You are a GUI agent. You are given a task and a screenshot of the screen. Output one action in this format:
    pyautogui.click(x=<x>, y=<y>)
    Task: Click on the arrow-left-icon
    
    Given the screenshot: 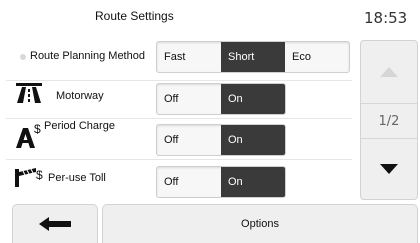 What is the action you would take?
    pyautogui.click(x=55, y=224)
    